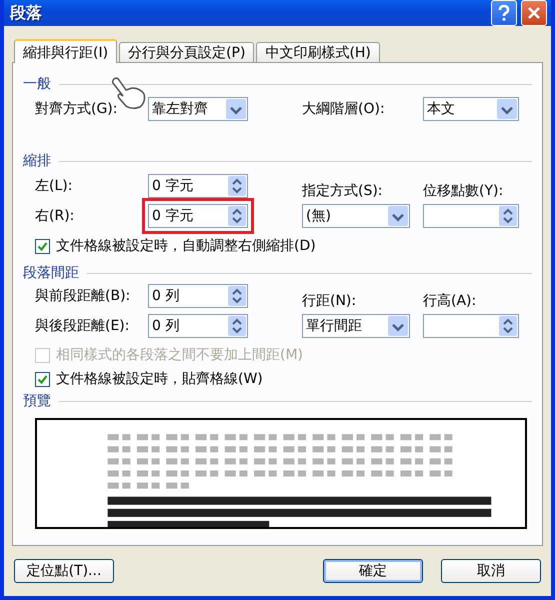 The image size is (555, 600). Describe the element at coordinates (356, 326) in the screenshot. I see `dropdown: 單行間距` at that location.